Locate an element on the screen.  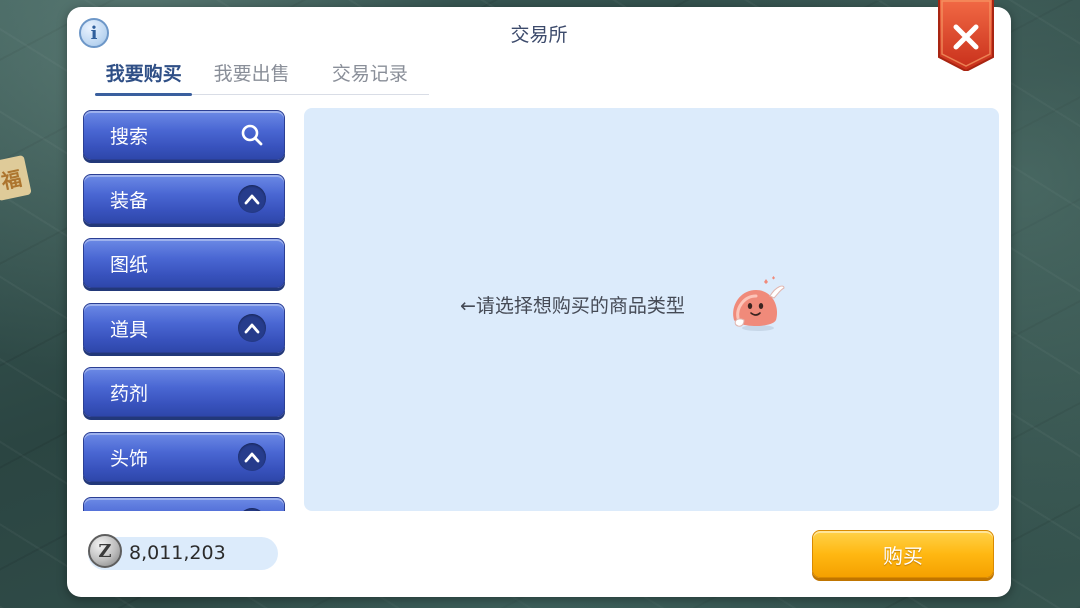
zeny-balance: Z 8,011,203 is located at coordinates (183, 552).